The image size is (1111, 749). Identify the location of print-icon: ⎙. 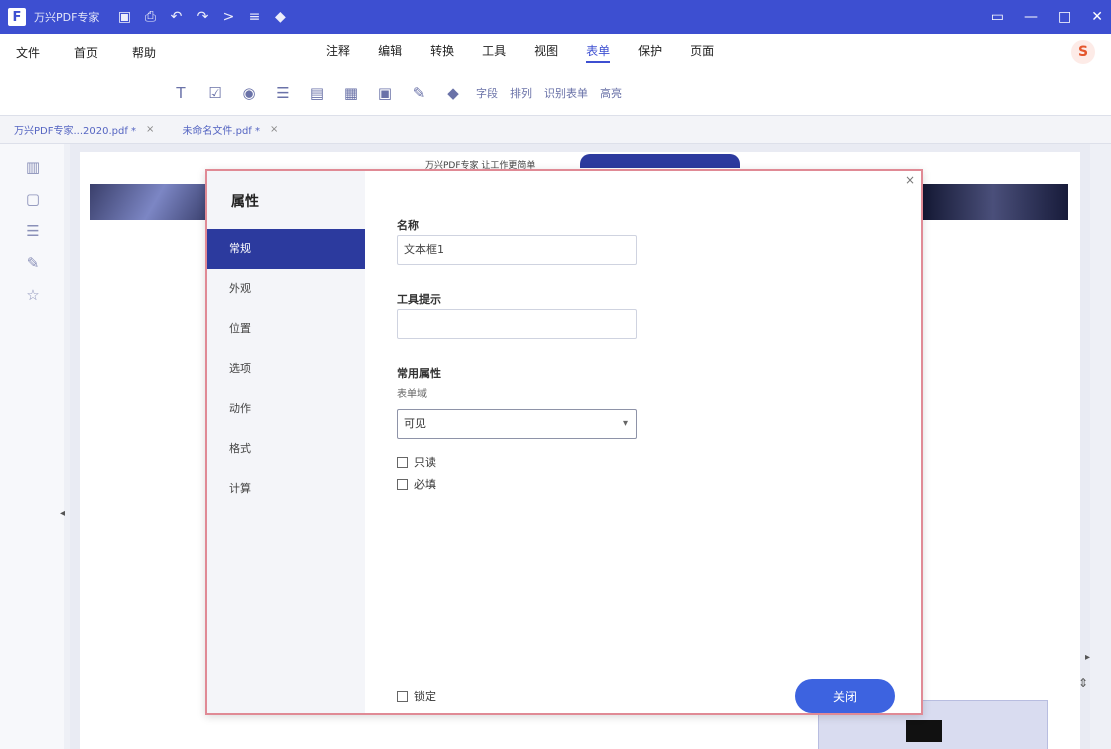
(150, 17).